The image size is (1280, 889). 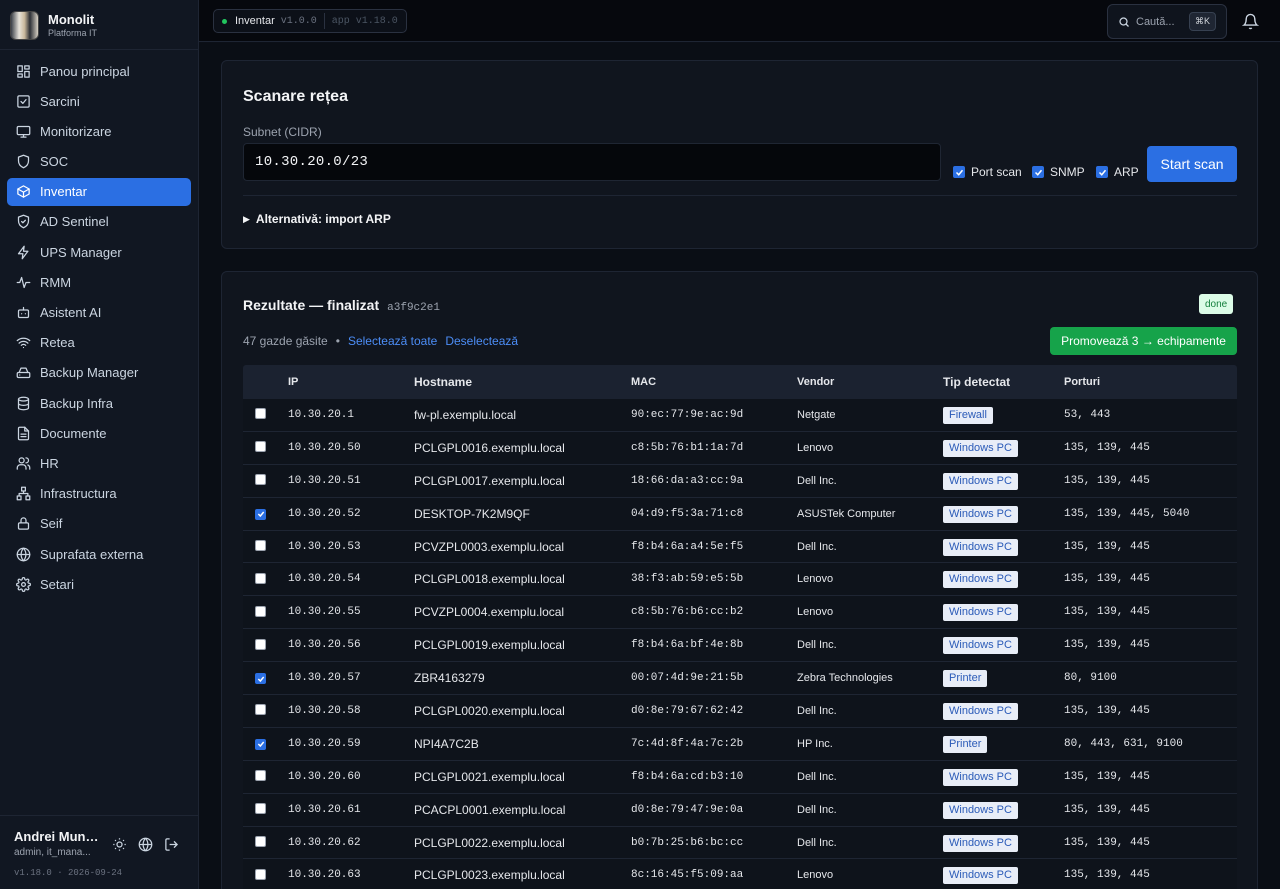 What do you see at coordinates (99, 222) in the screenshot?
I see `sidebar-item-ad-sentinel: AD Sentinel` at bounding box center [99, 222].